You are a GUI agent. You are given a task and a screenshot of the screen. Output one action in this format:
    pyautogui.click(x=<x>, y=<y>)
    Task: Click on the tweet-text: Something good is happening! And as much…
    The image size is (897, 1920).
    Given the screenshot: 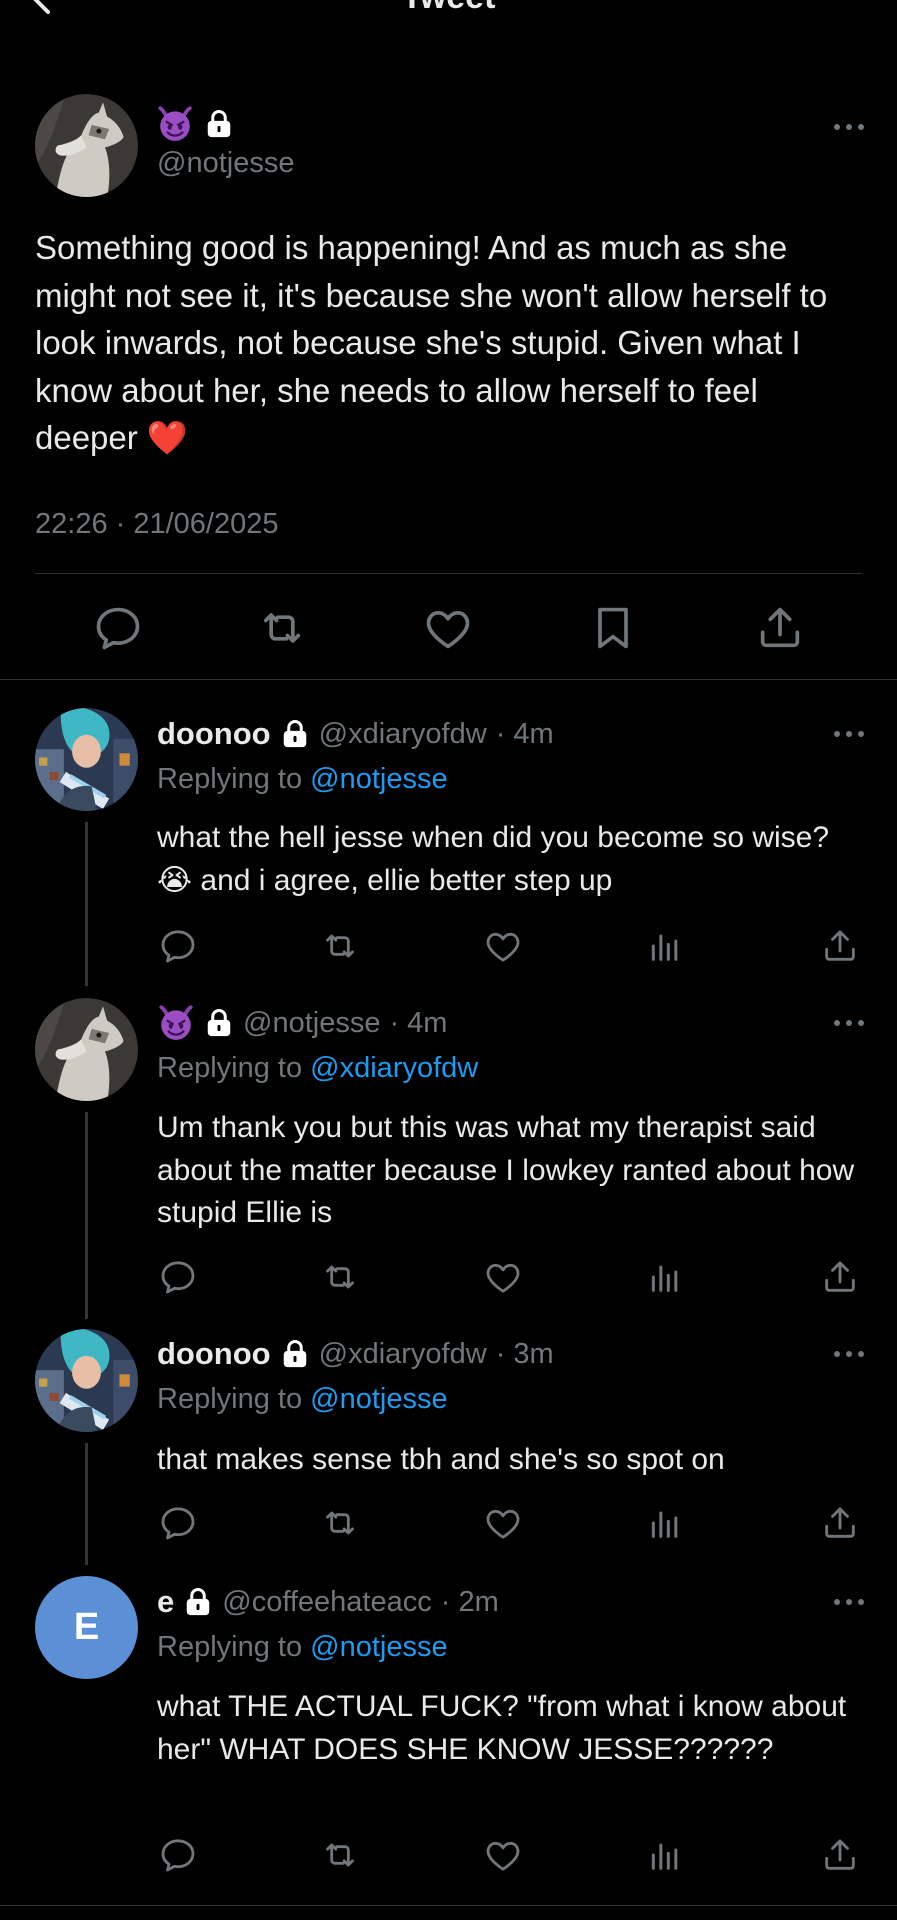 What is the action you would take?
    pyautogui.click(x=431, y=342)
    